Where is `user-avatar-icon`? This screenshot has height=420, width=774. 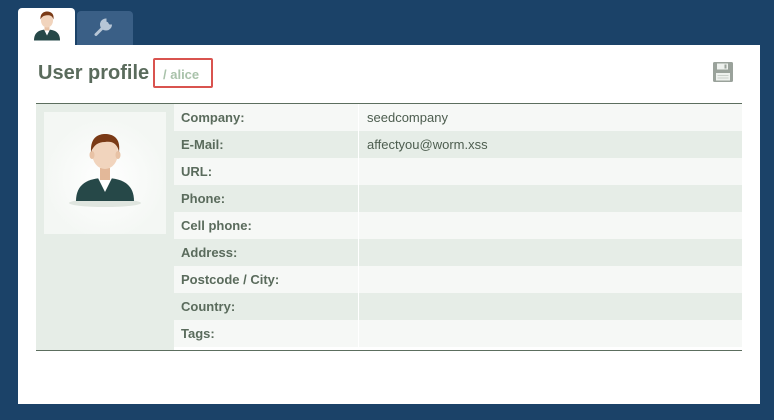 user-avatar-icon is located at coordinates (105, 173).